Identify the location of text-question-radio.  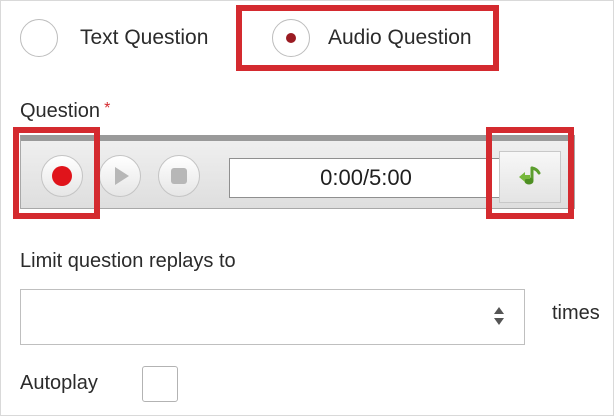
(39, 38).